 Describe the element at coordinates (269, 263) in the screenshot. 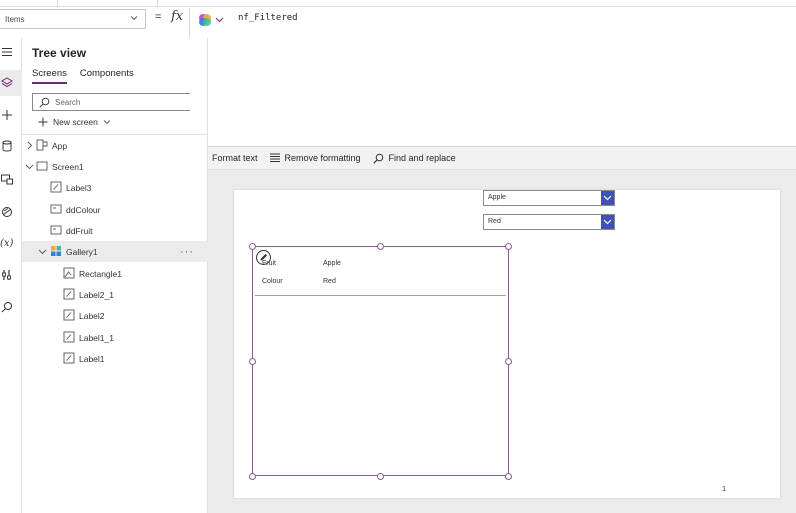

I see `gallery-fruit-label: Fruit` at that location.